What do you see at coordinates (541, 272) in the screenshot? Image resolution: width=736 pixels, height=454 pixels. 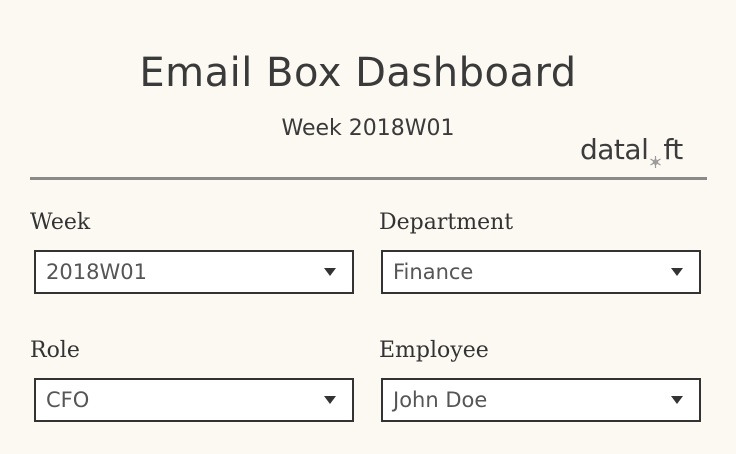 I see `department-filter-select: Finance` at bounding box center [541, 272].